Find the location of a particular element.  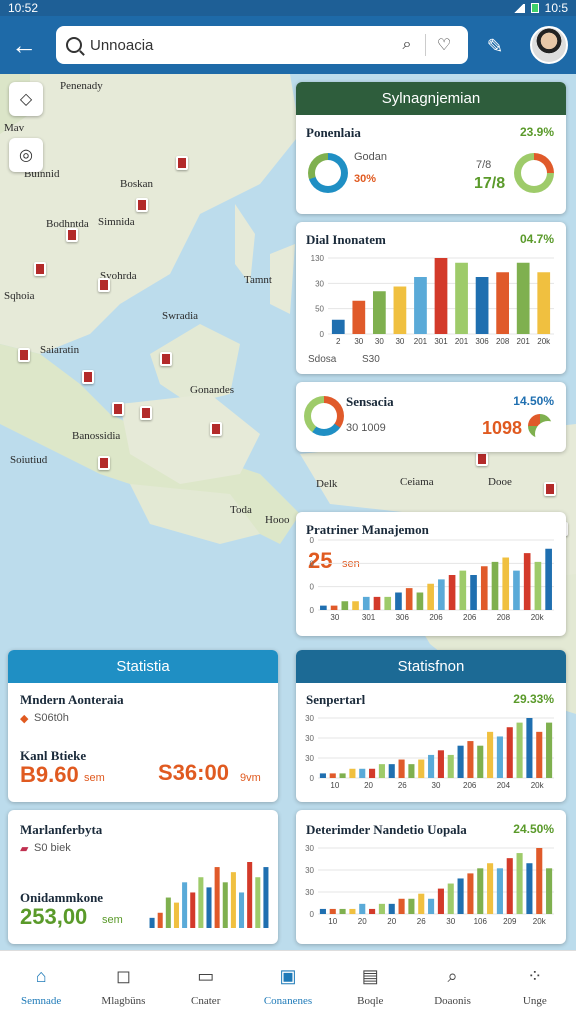

nav-item-2: ◻ Mlagbüns is located at coordinates (123, 987).